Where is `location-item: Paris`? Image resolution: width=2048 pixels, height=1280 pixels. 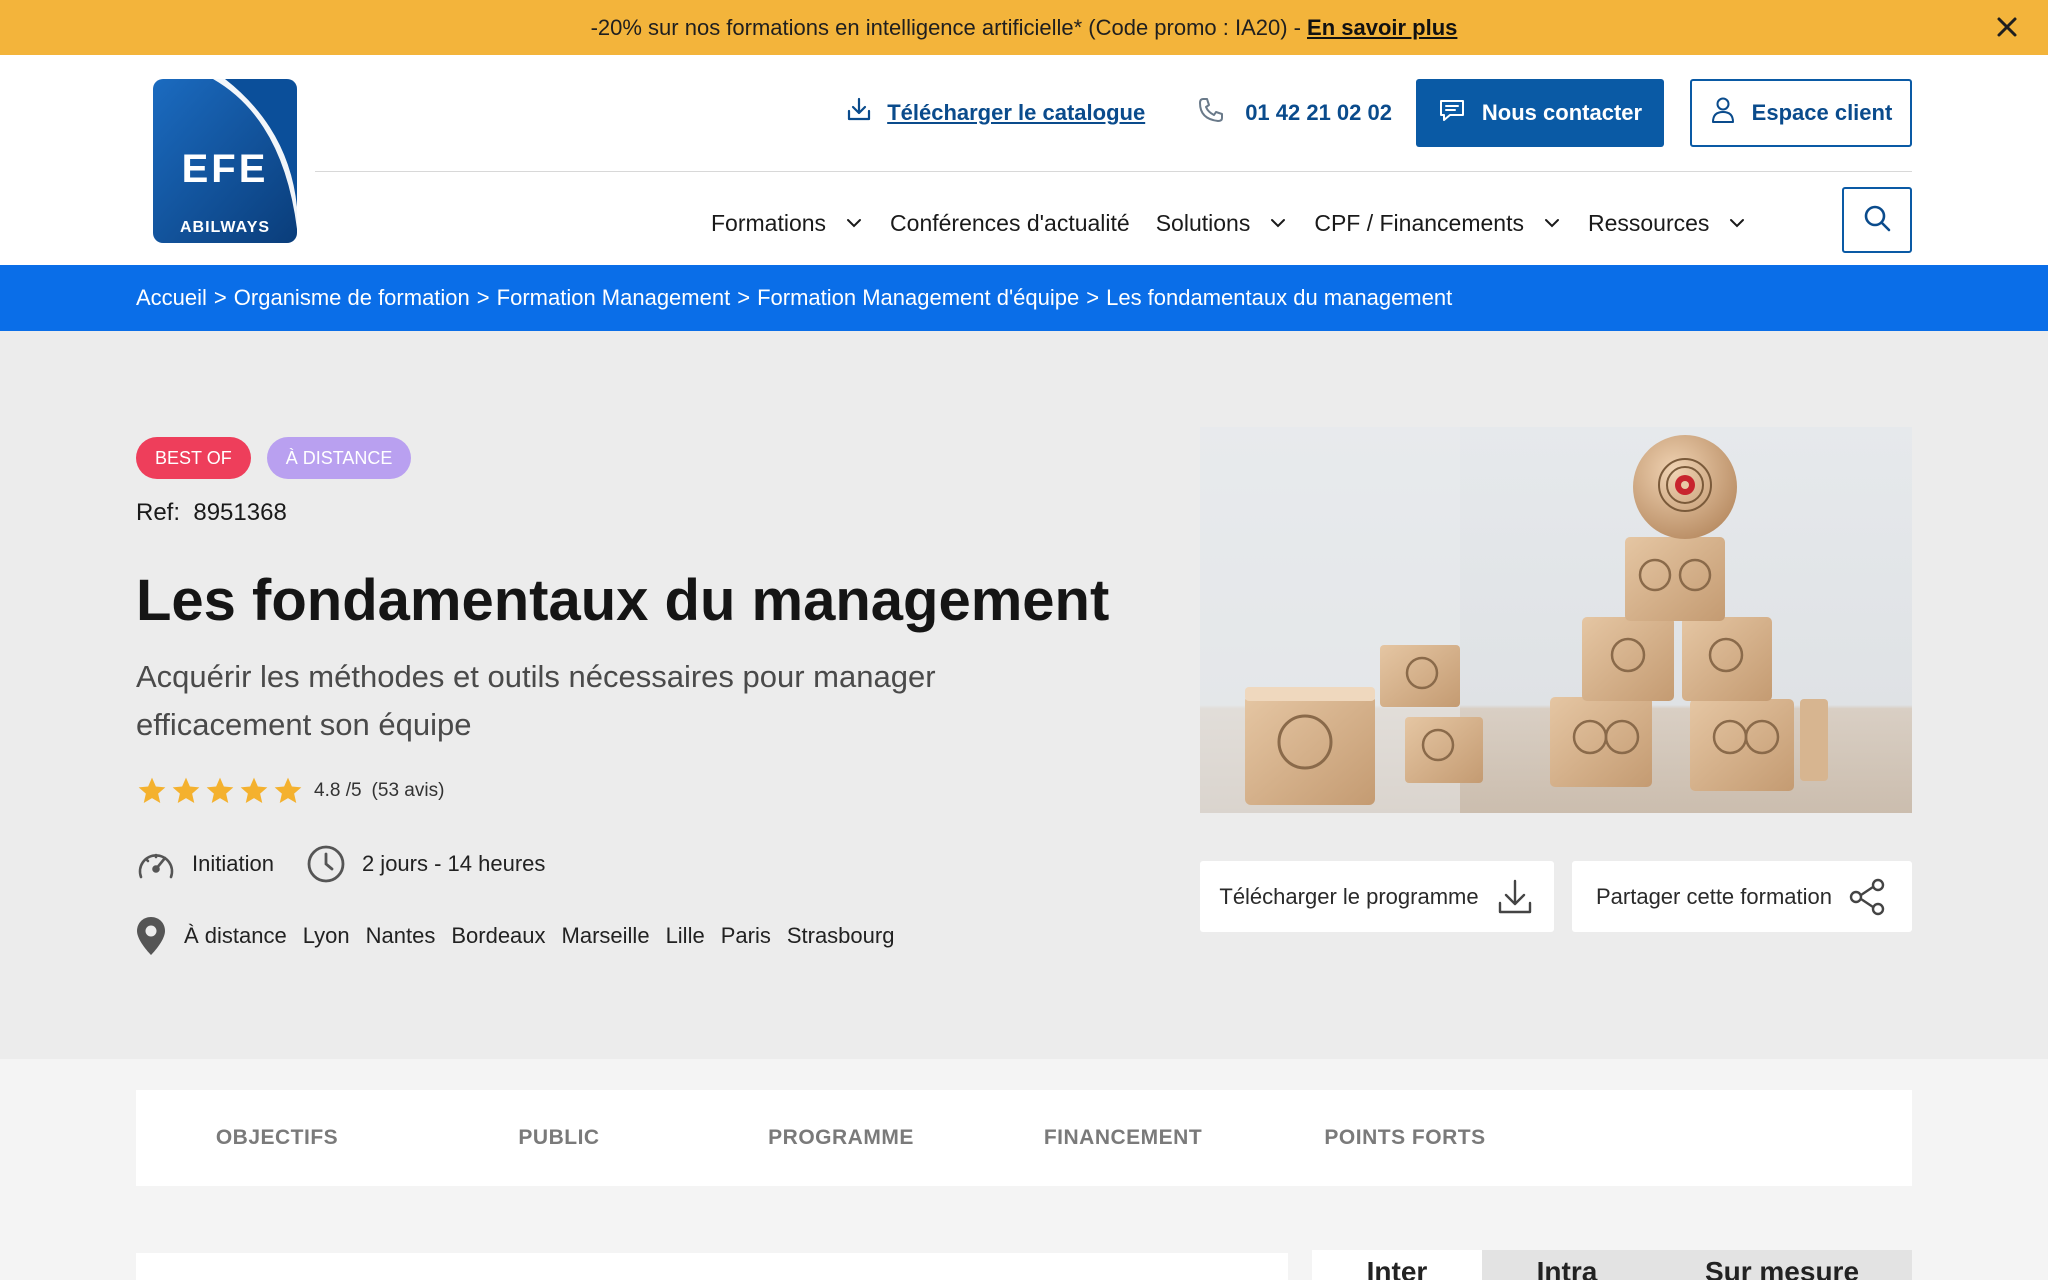 location-item: Paris is located at coordinates (745, 935).